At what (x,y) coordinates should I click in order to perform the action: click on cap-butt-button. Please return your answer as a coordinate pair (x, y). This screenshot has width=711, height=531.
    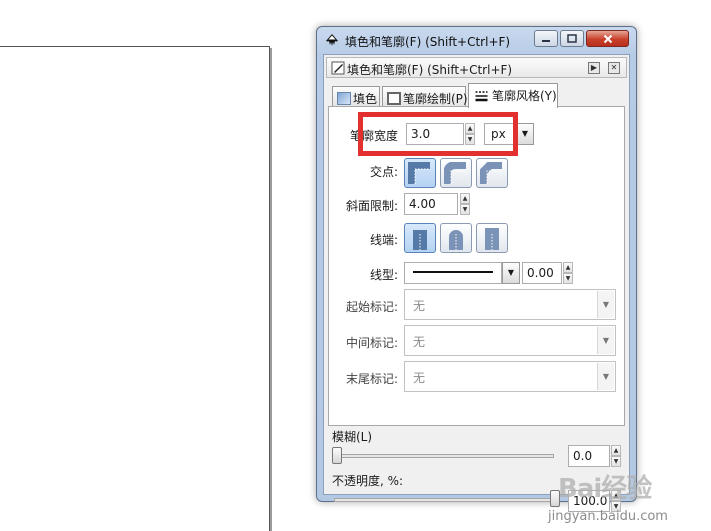
    Looking at the image, I should click on (420, 238).